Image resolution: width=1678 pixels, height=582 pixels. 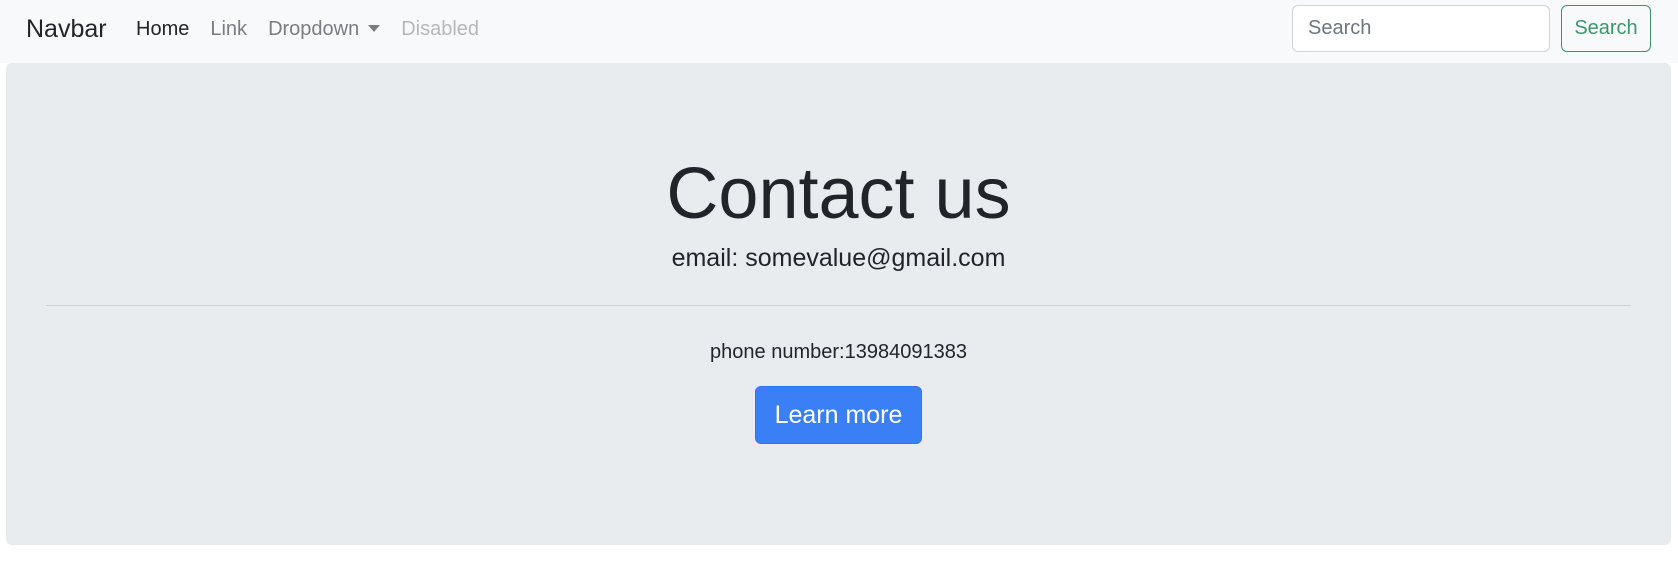 I want to click on search-form: Search, so click(x=1471, y=28).